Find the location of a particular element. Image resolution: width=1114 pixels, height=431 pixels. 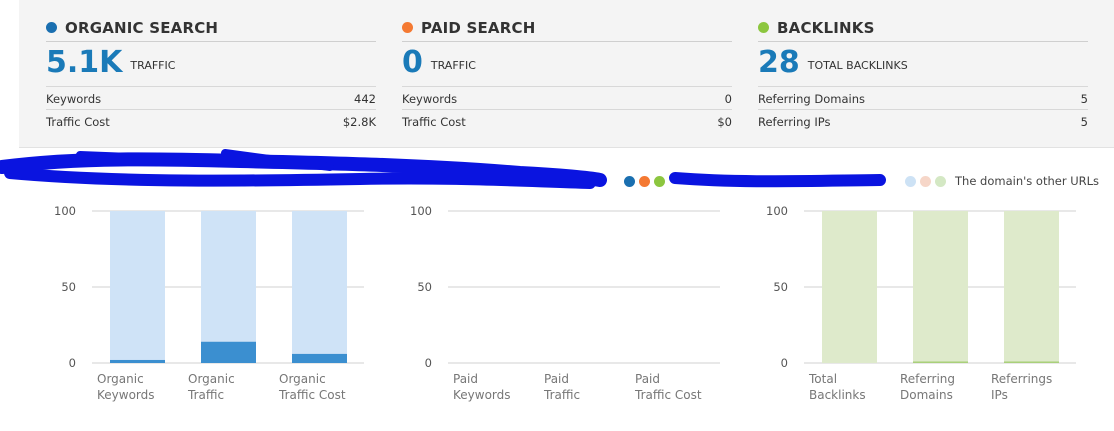

organic-keywords-value: 442 is located at coordinates (365, 99).